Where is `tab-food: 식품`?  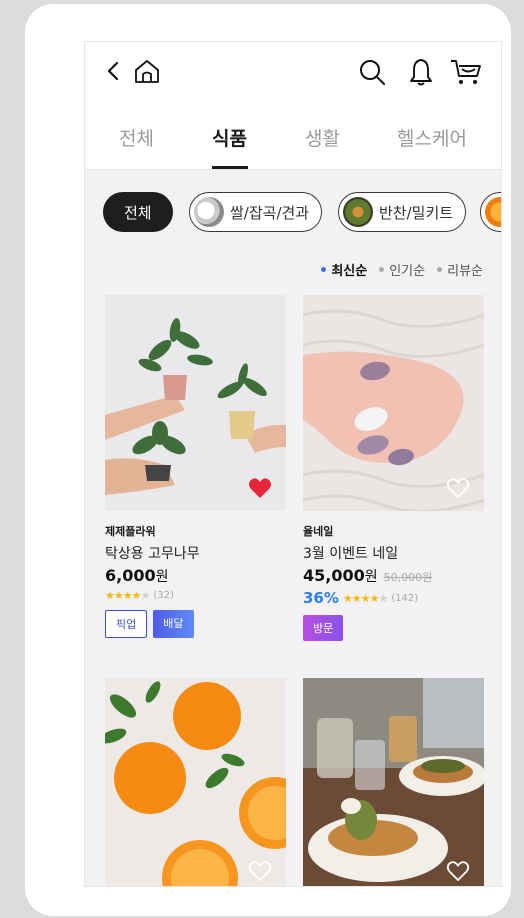 tab-food: 식품 is located at coordinates (229, 137).